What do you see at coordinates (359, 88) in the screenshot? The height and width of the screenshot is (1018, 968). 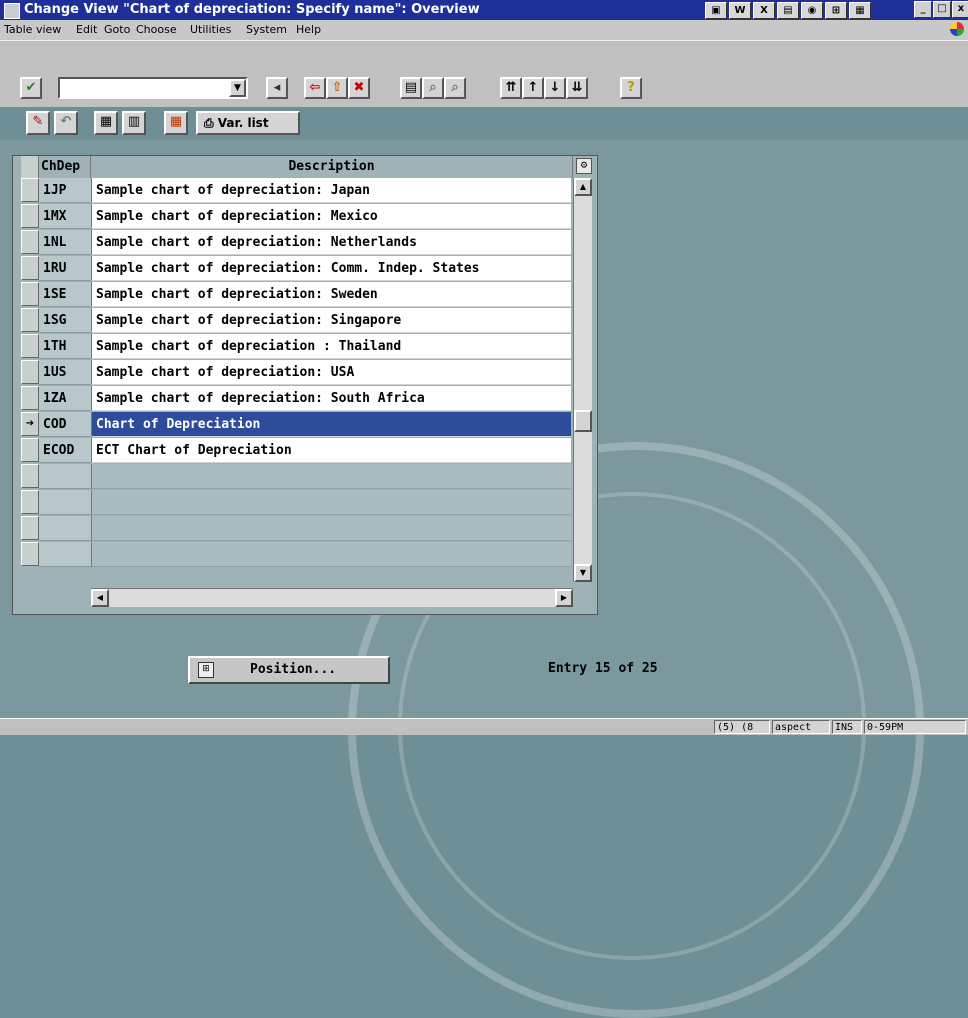 I see `cancel-icon: ✖` at bounding box center [359, 88].